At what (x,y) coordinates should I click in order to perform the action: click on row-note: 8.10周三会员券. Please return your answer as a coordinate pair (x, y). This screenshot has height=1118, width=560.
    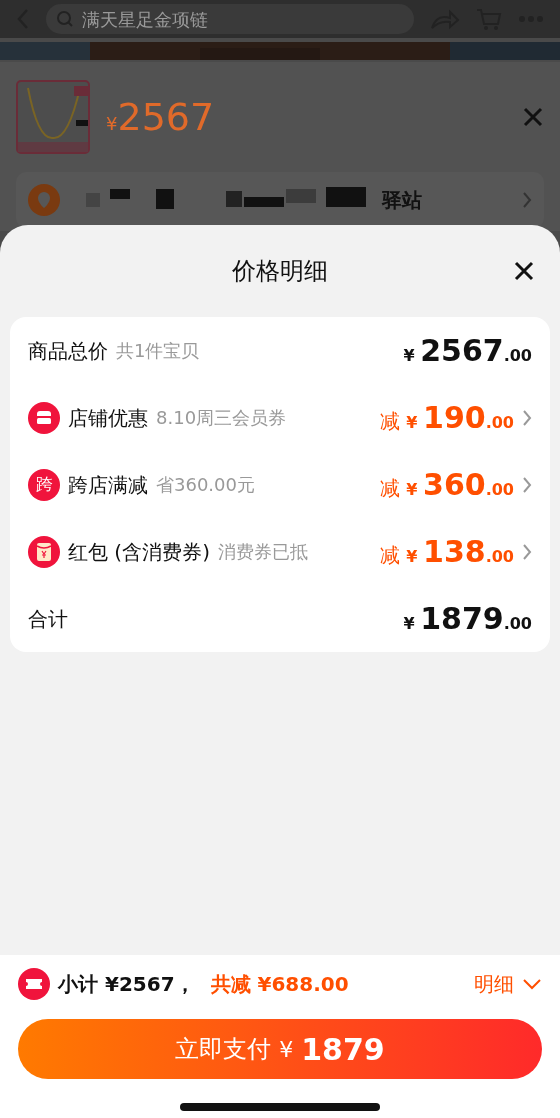
    Looking at the image, I should click on (221, 418).